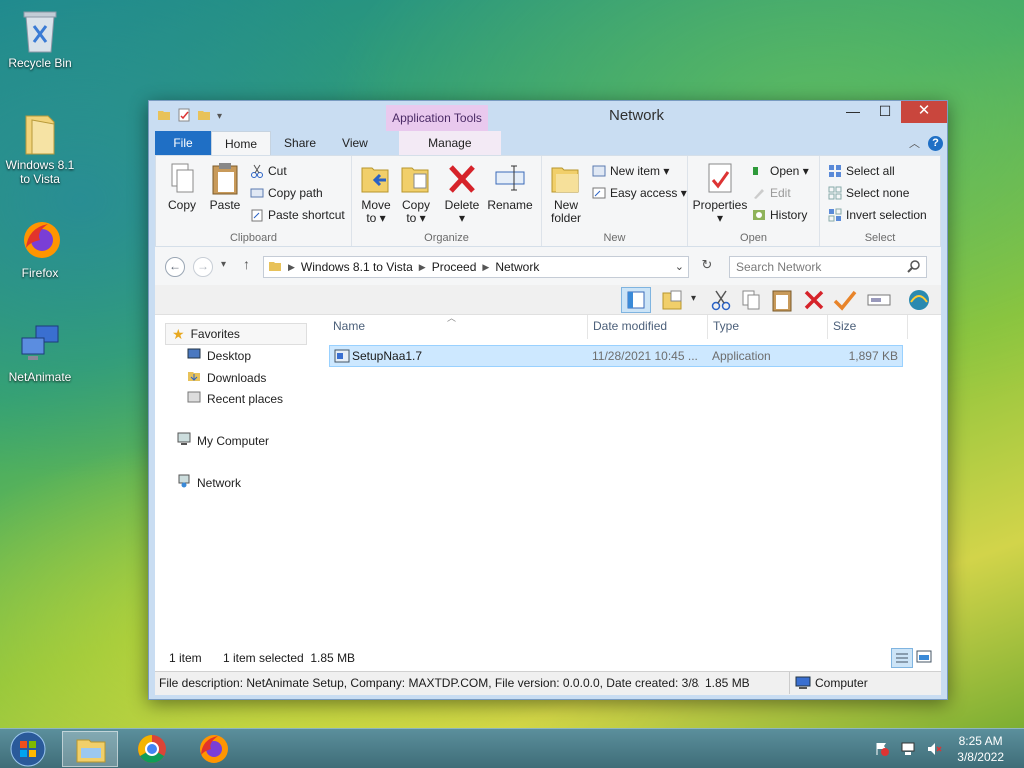  What do you see at coordinates (226, 377) in the screenshot?
I see `nav-downloads: Downloads` at bounding box center [226, 377].